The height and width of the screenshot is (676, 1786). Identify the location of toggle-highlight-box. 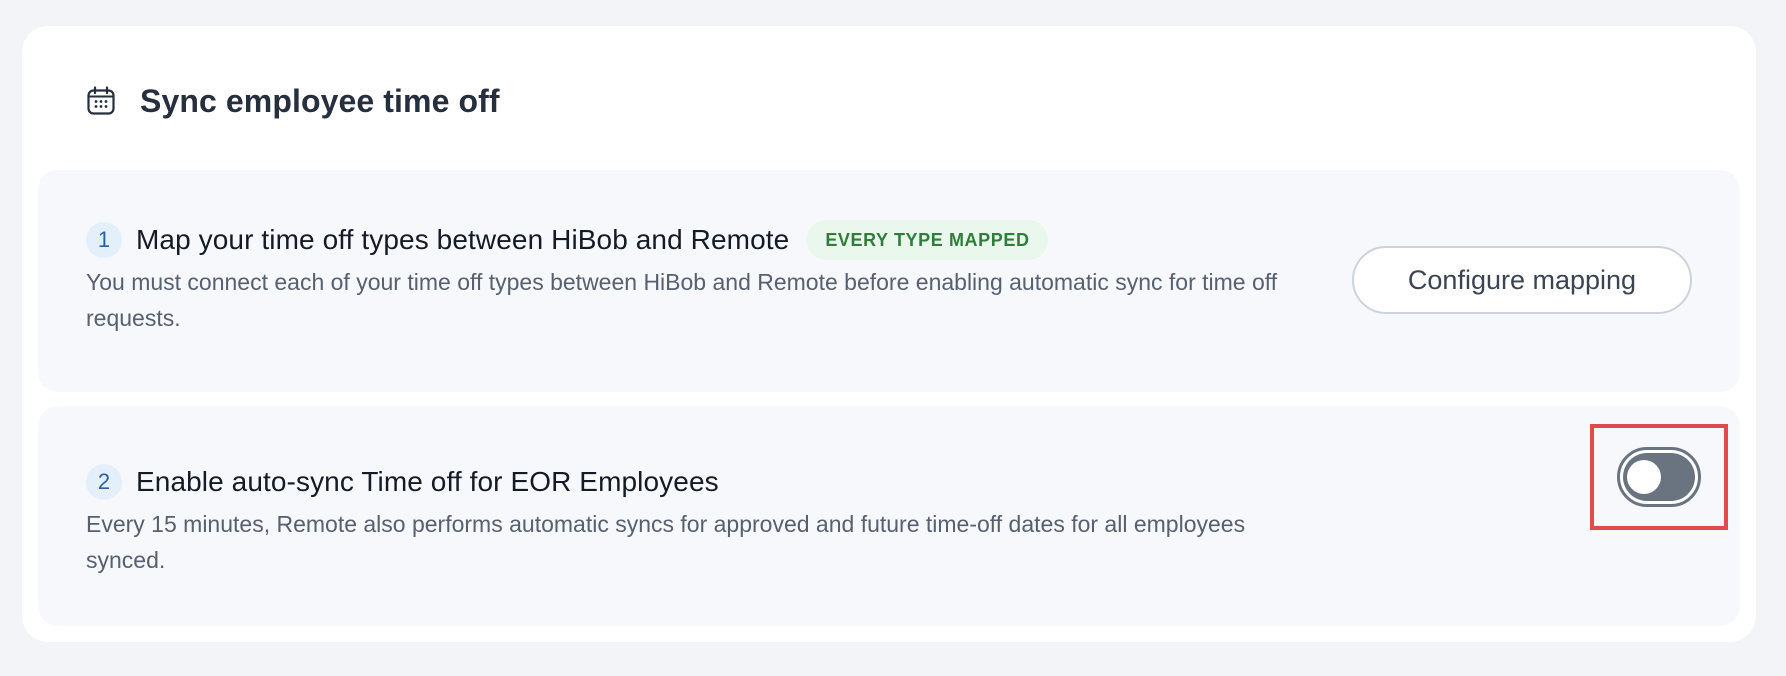
(1659, 477).